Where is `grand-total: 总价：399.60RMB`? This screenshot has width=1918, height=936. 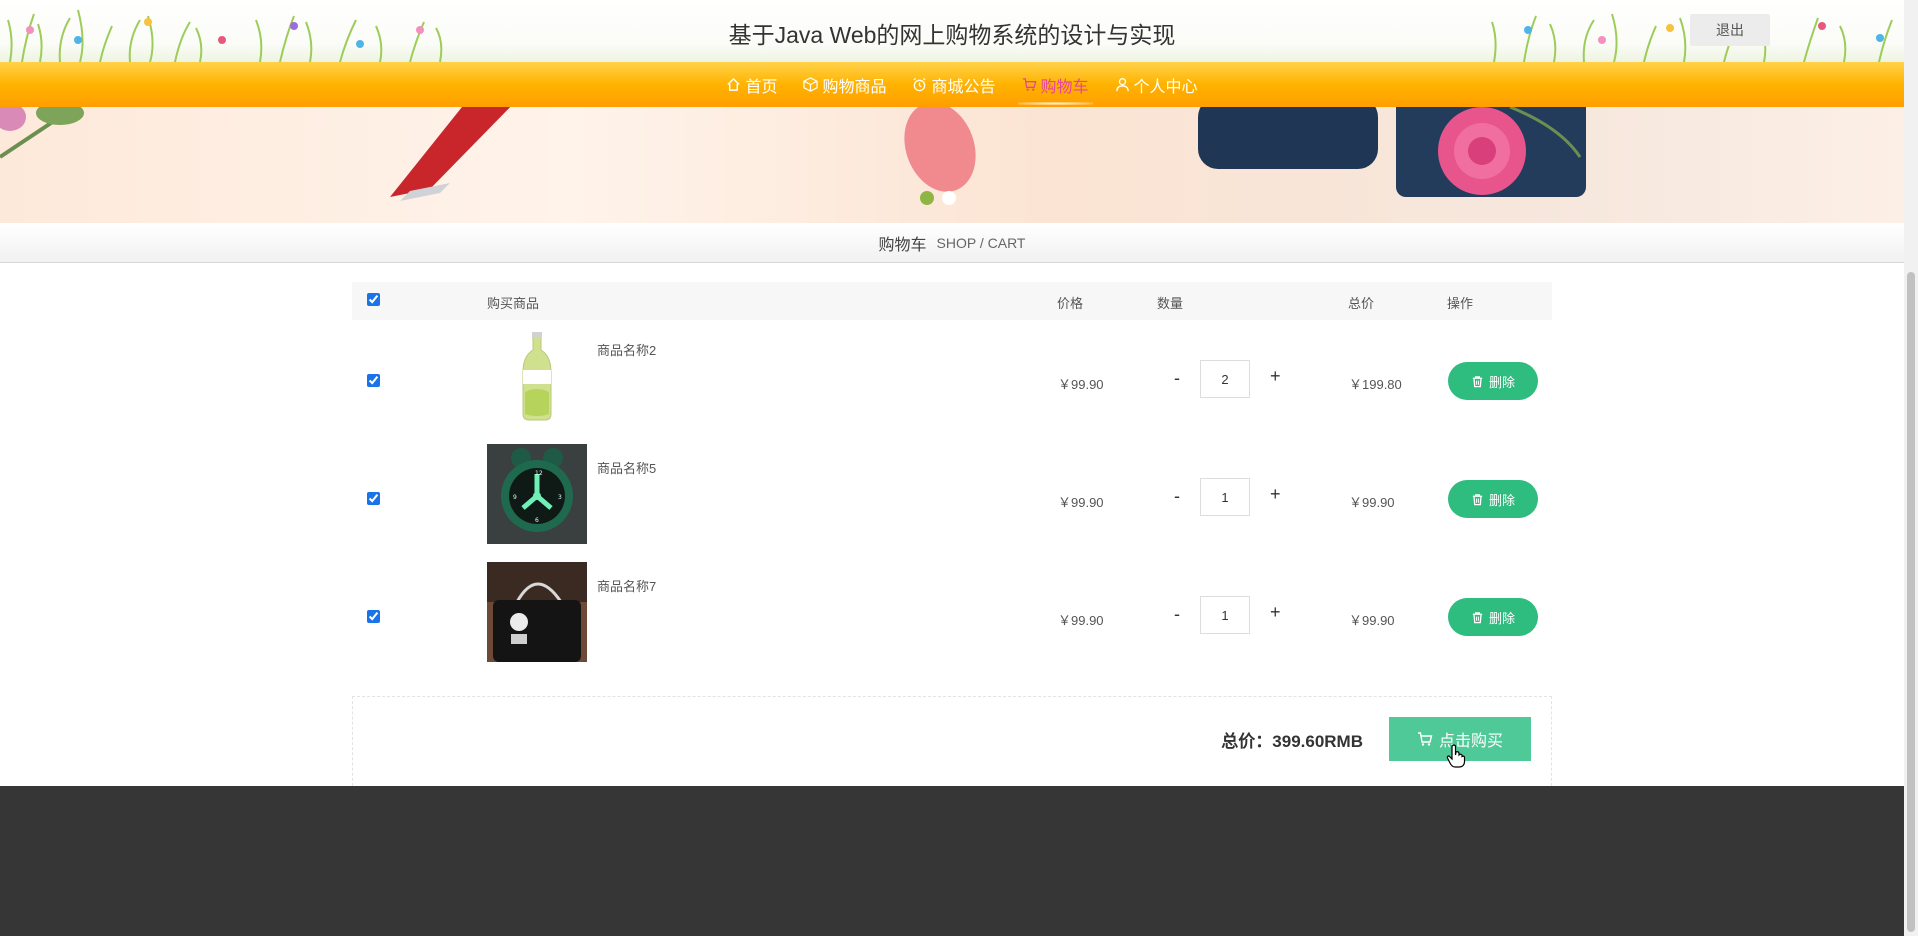
grand-total: 总价：399.60RMB is located at coordinates (1292, 741).